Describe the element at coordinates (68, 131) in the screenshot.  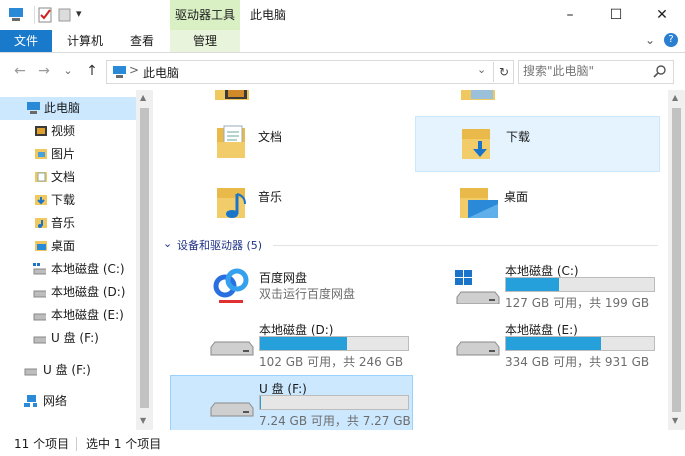
I see `nav-item-videos: 视频` at that location.